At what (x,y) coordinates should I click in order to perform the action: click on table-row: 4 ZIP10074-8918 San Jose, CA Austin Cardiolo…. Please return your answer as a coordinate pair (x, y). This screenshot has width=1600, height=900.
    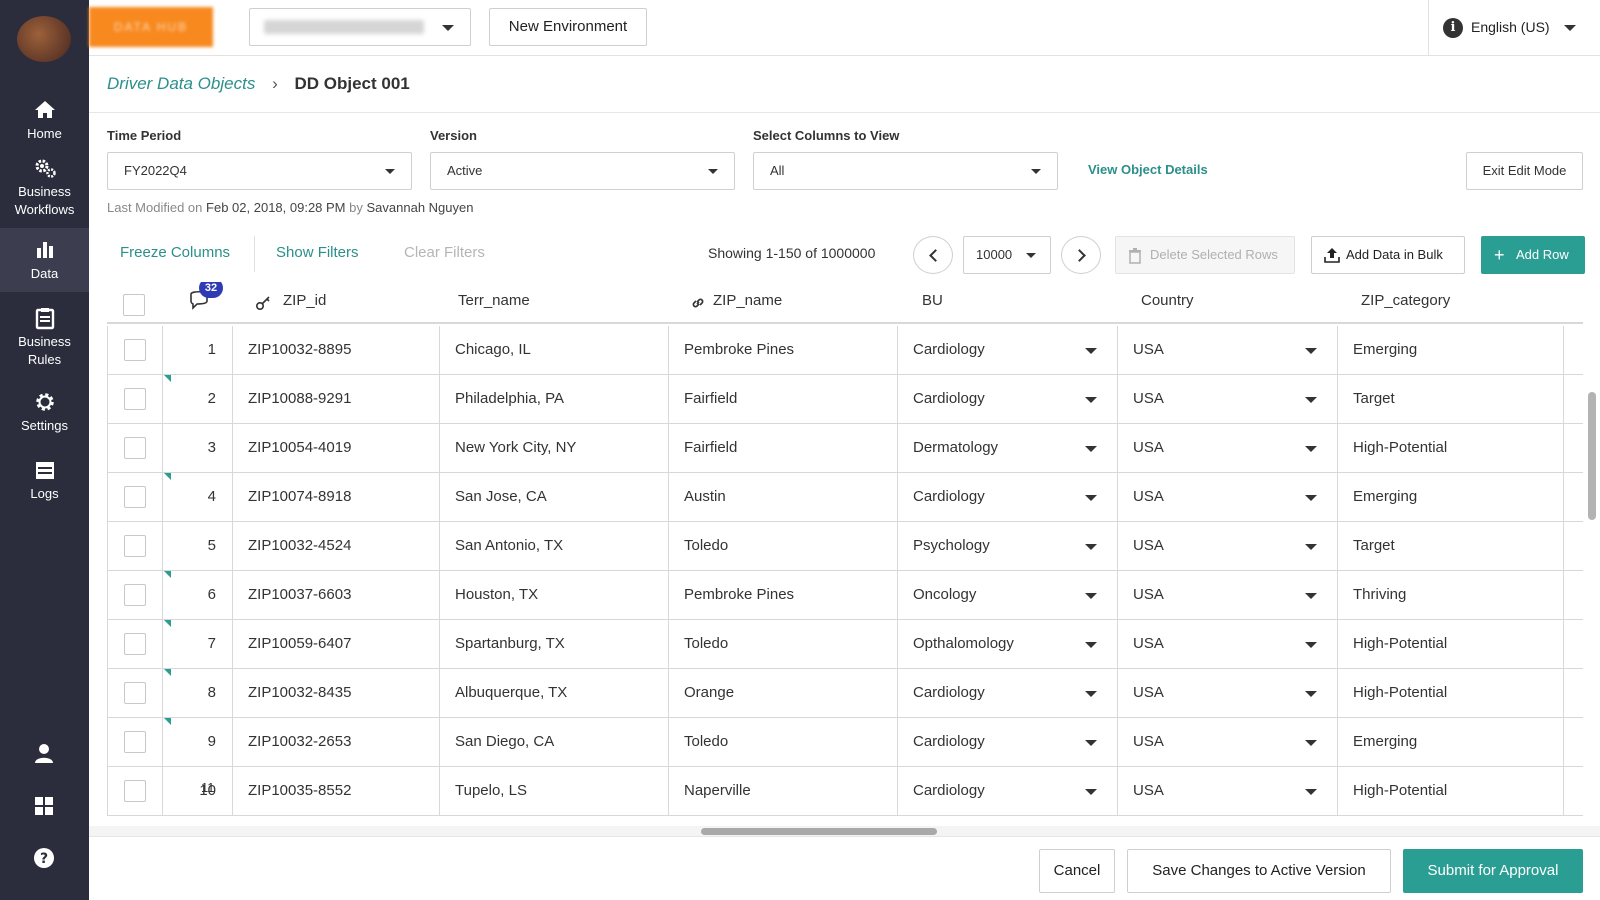
    Looking at the image, I should click on (845, 497).